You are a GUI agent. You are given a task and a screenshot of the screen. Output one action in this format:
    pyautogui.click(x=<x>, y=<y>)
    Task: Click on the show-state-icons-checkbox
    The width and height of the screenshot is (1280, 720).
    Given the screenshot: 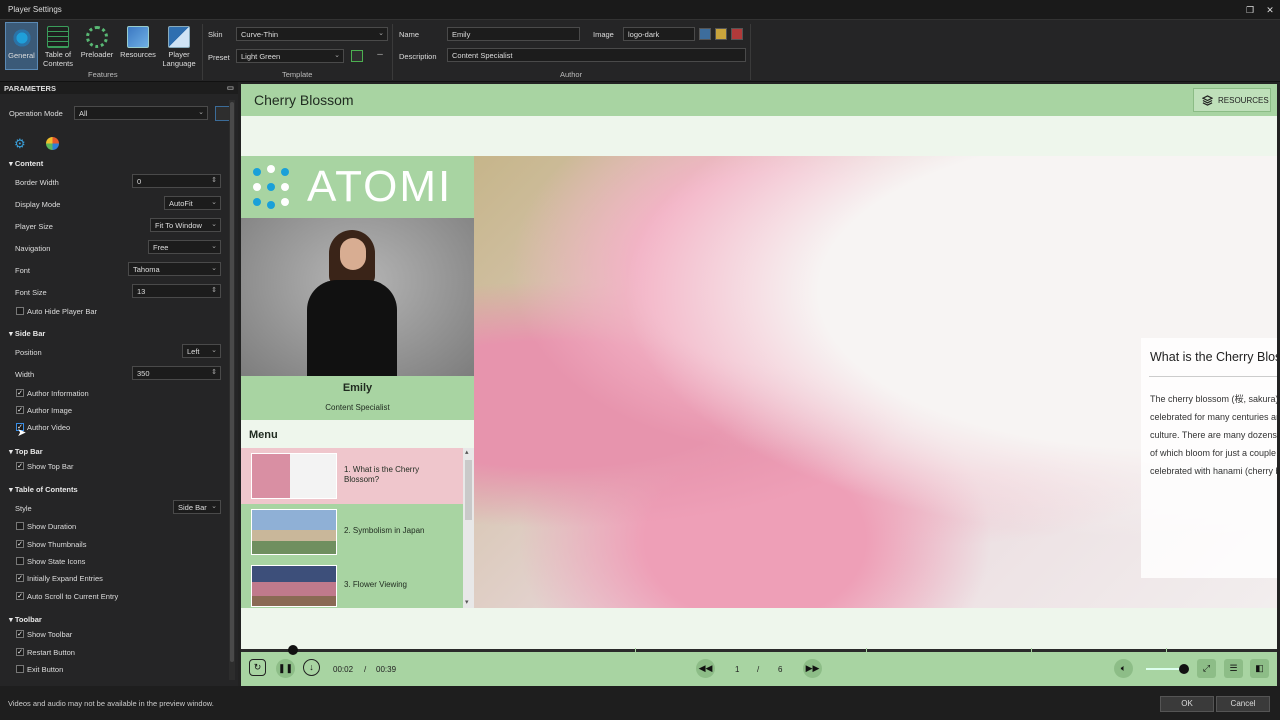 What is the action you would take?
    pyautogui.click(x=20, y=561)
    